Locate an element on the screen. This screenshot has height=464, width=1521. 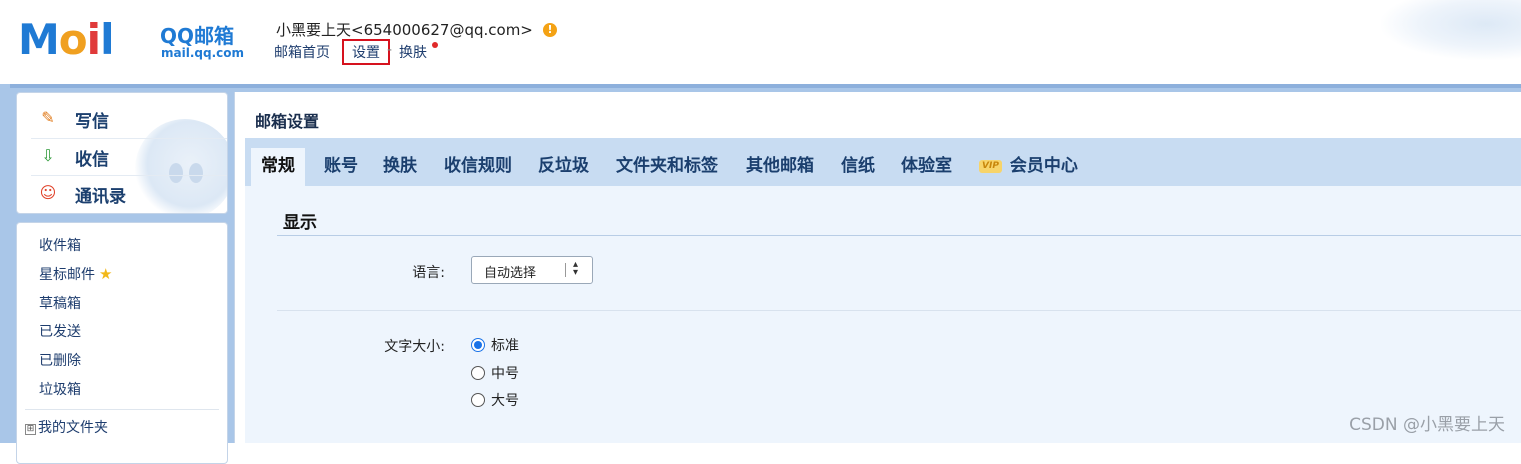
tab-stationery: 信纸 is located at coordinates (858, 167).